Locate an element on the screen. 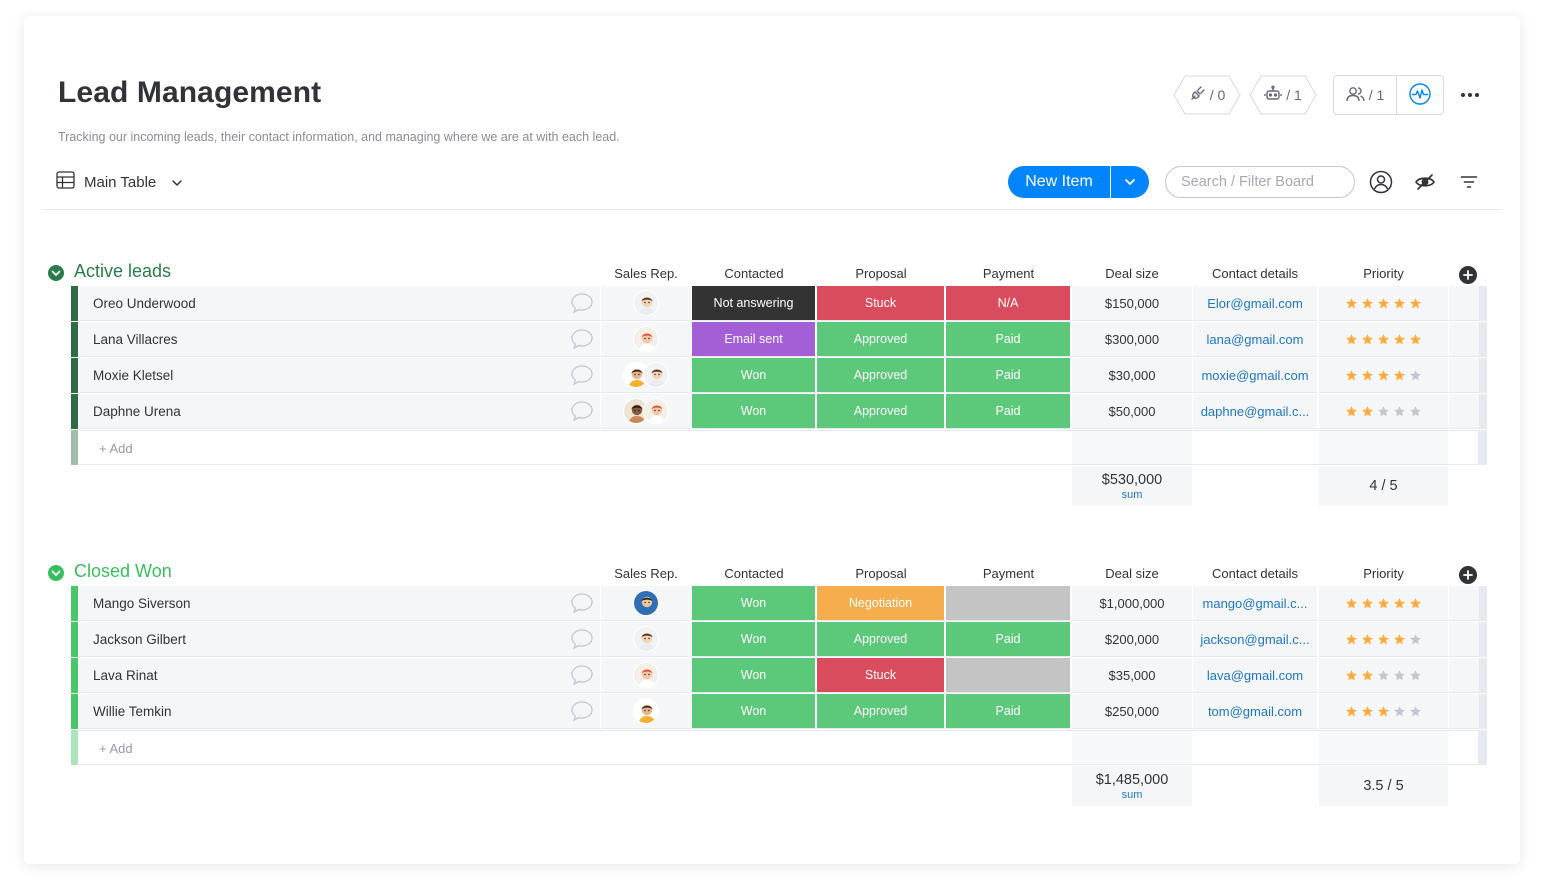 Image resolution: width=1544 pixels, height=896 pixels. add-column-icon is located at coordinates (1468, 575).